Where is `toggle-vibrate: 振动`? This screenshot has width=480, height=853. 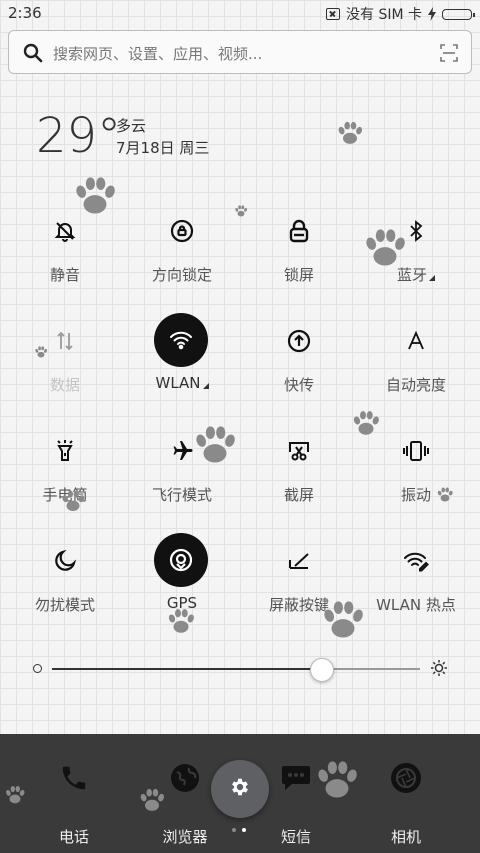 toggle-vibrate: 振动 is located at coordinates (416, 481).